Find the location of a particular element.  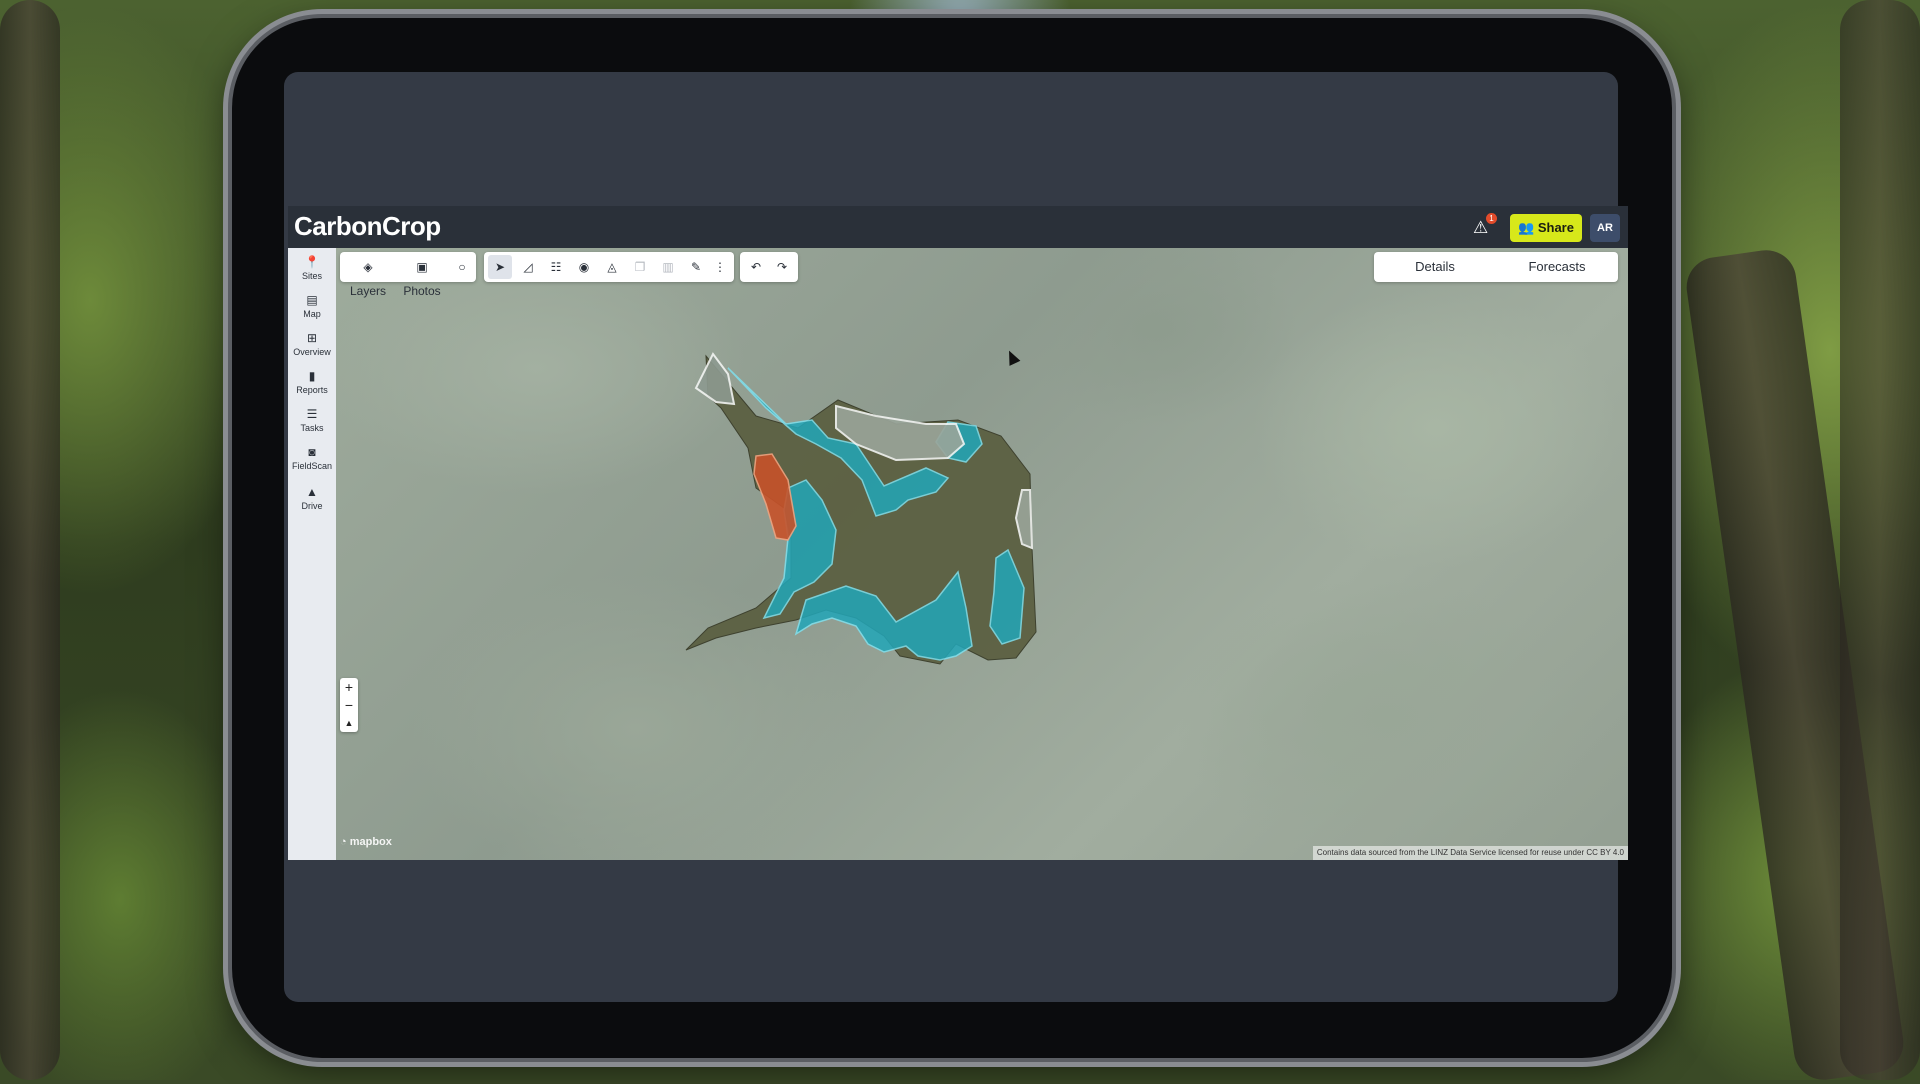

compass-button: ▲ is located at coordinates (349, 723).